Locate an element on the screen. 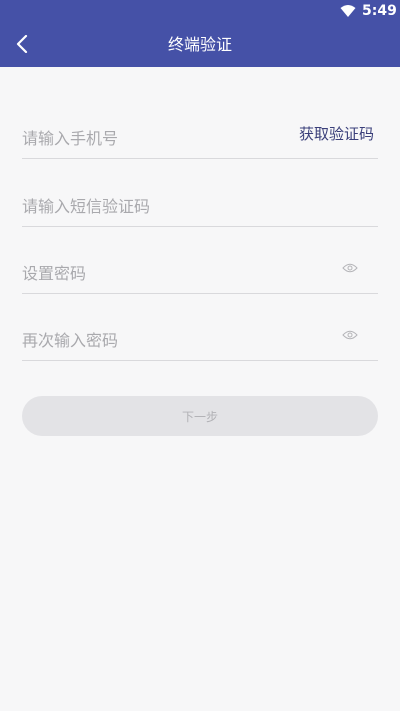 The width and height of the screenshot is (400, 711). password-input is located at coordinates (152, 273).